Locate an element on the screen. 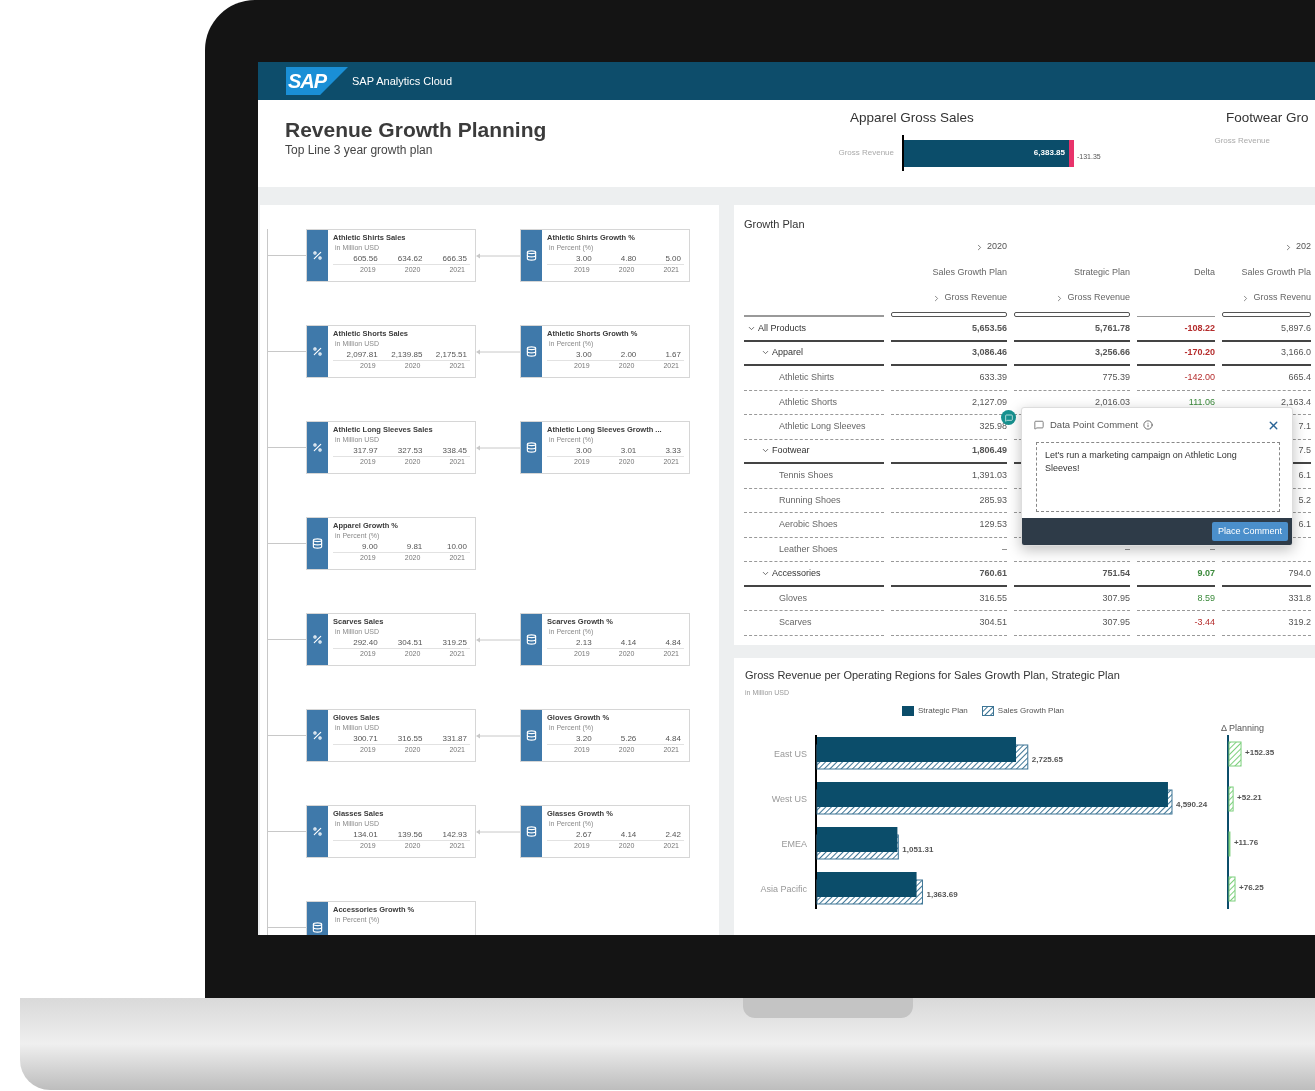 This screenshot has height=1091, width=1315. category-label: EMEA is located at coordinates (794, 843).